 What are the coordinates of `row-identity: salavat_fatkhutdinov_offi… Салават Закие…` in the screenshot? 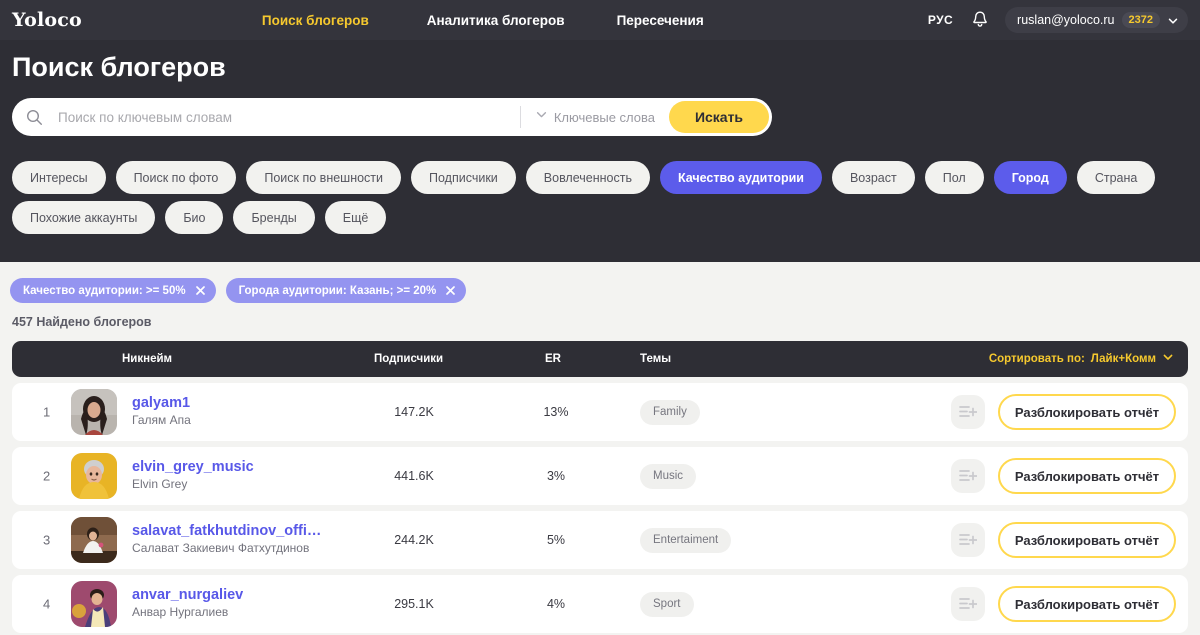 It's located at (226, 540).